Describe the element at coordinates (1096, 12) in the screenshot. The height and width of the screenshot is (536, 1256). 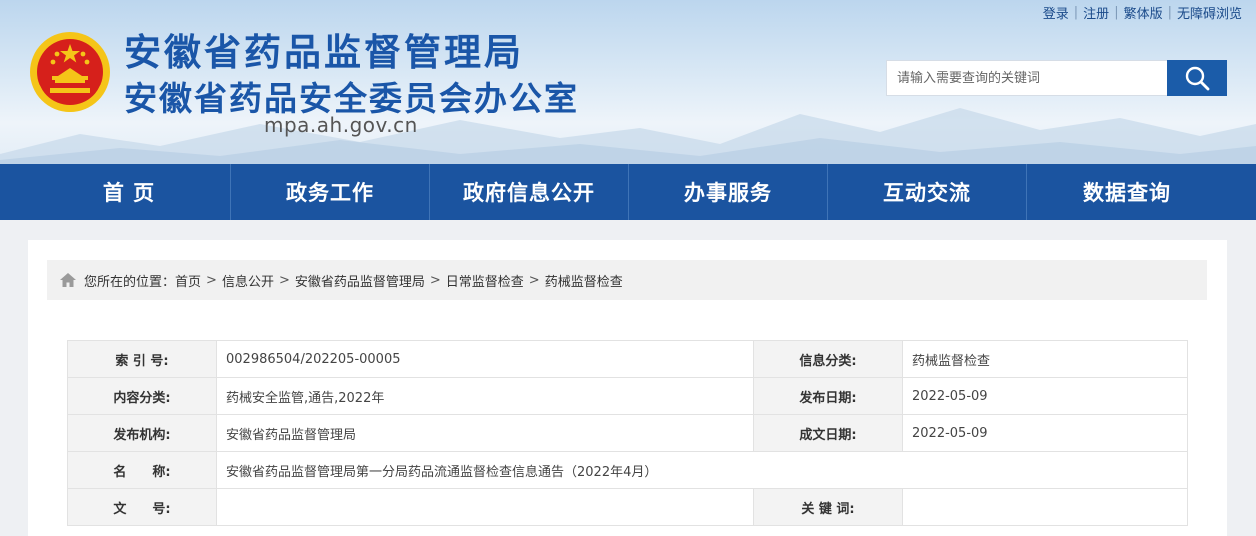
I see `register-link: 注册` at that location.